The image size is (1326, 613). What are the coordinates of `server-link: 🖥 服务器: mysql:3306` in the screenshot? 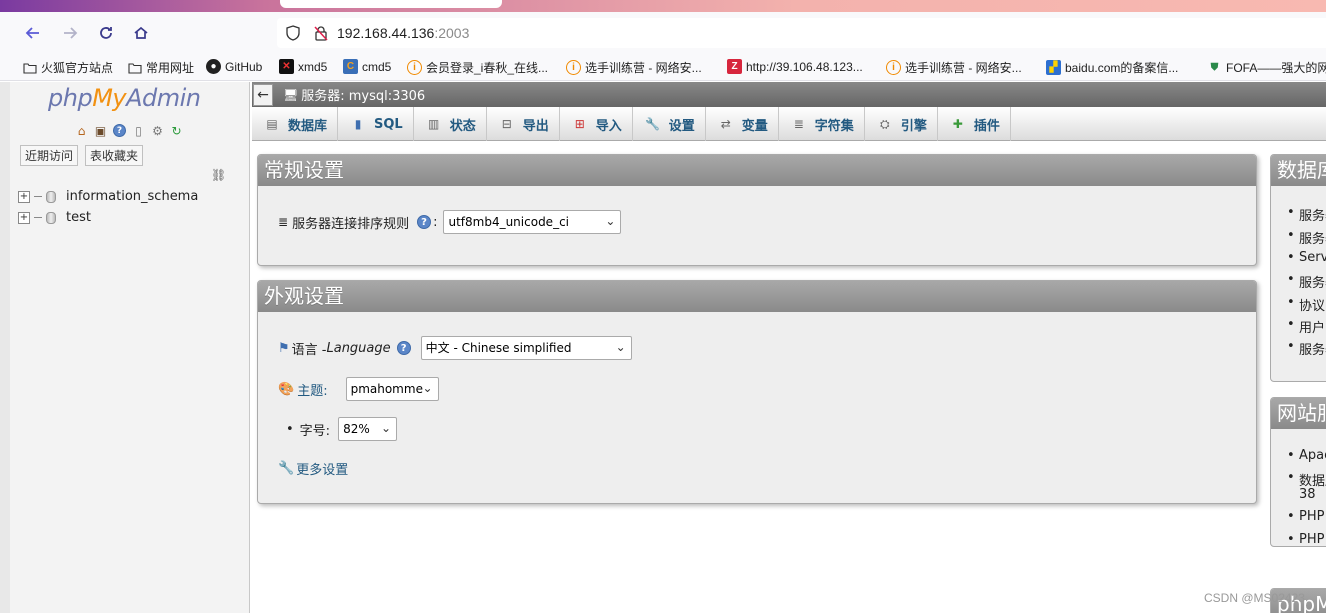 It's located at (354, 95).